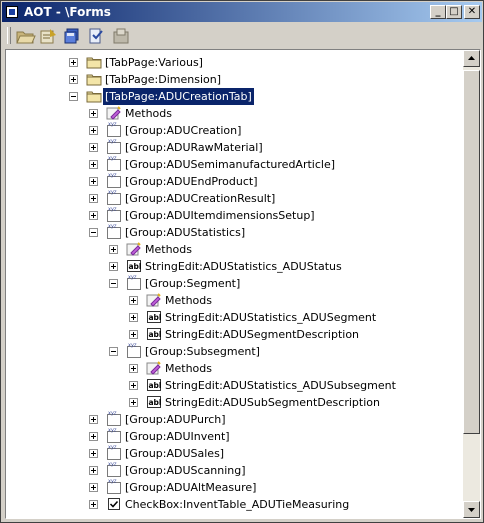 Image resolution: width=484 pixels, height=523 pixels. I want to click on vertical-scrollbar, so click(471, 284).